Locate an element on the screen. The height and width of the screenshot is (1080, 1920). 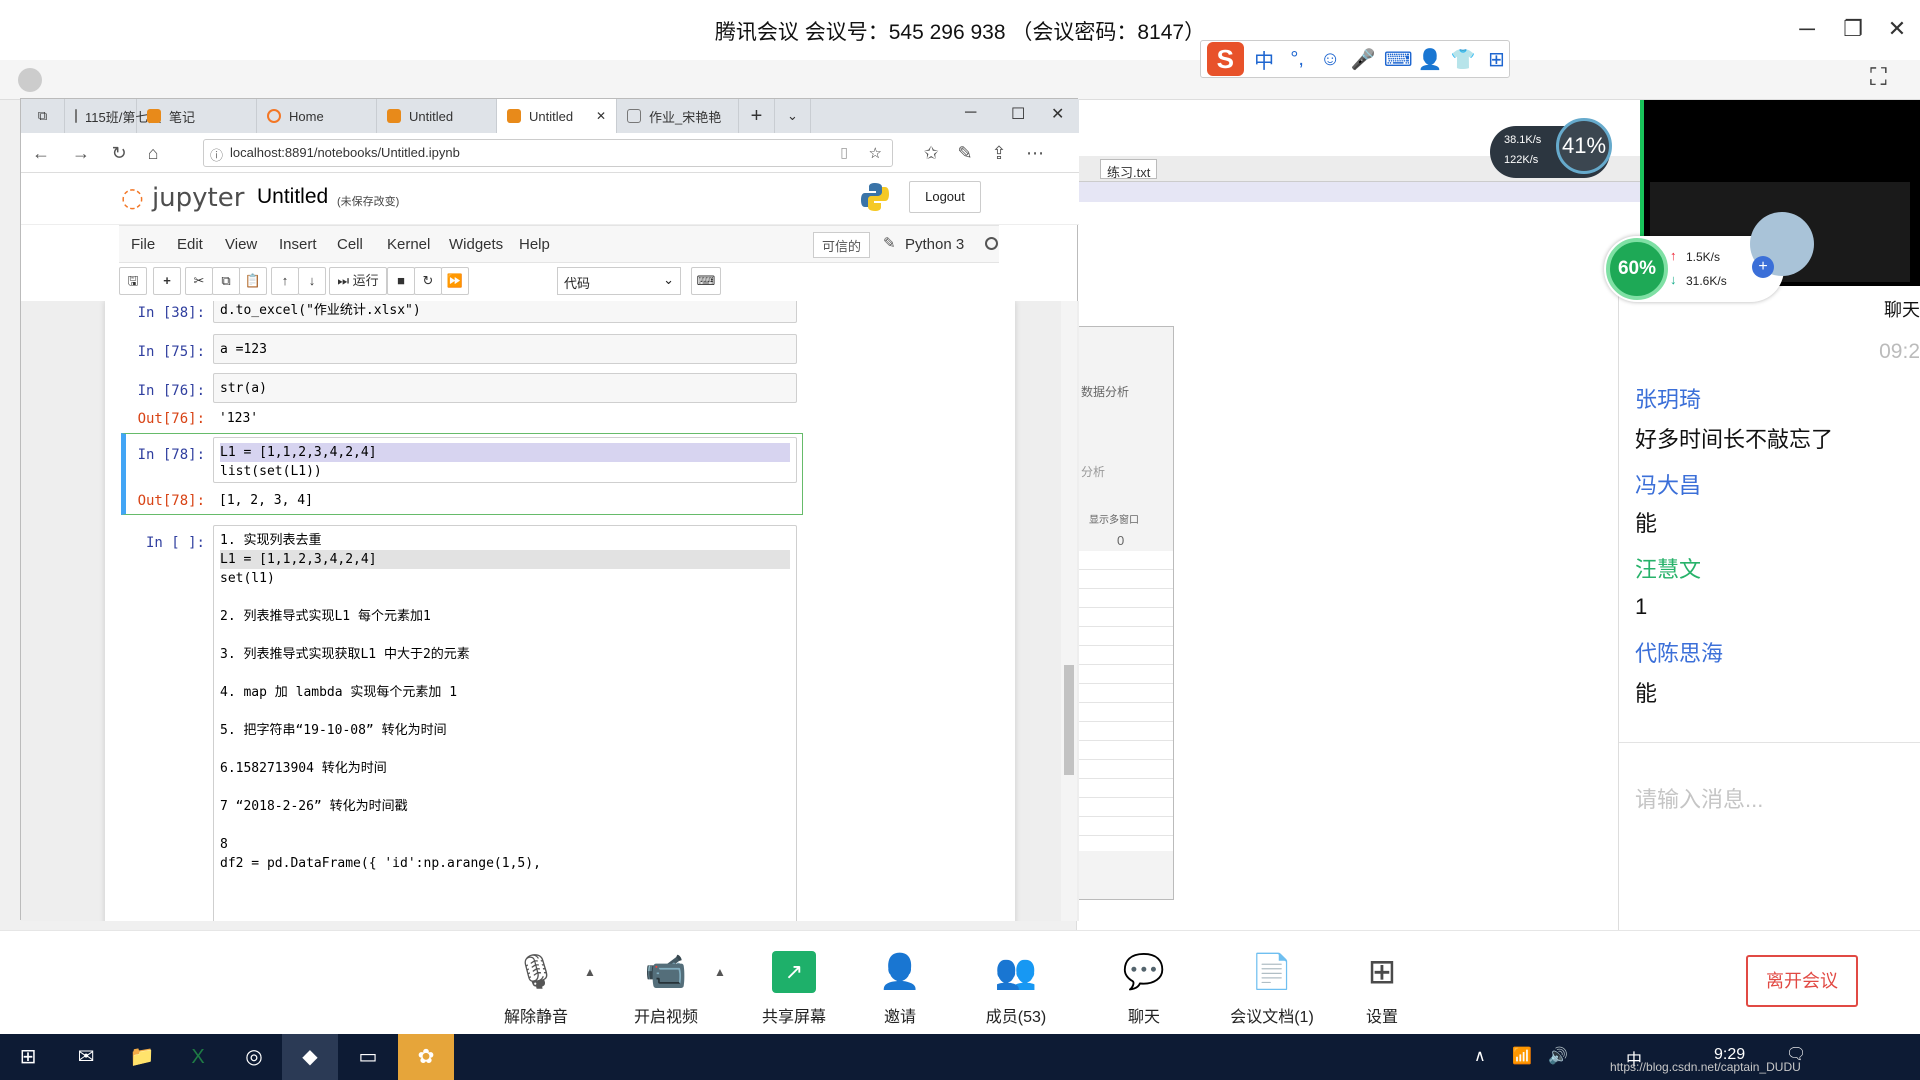
tab-1: 115班/第七天 is located at coordinates (113, 116).